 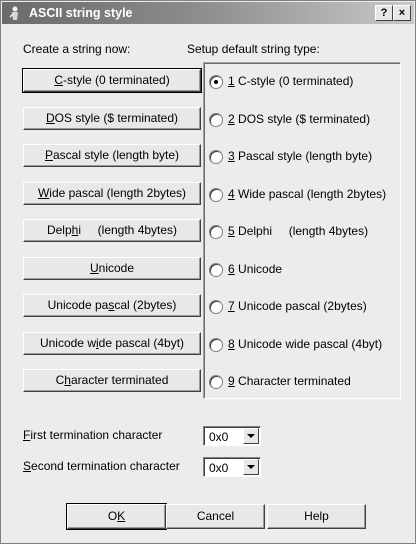 What do you see at coordinates (316, 516) in the screenshot?
I see `help-button: Help` at bounding box center [316, 516].